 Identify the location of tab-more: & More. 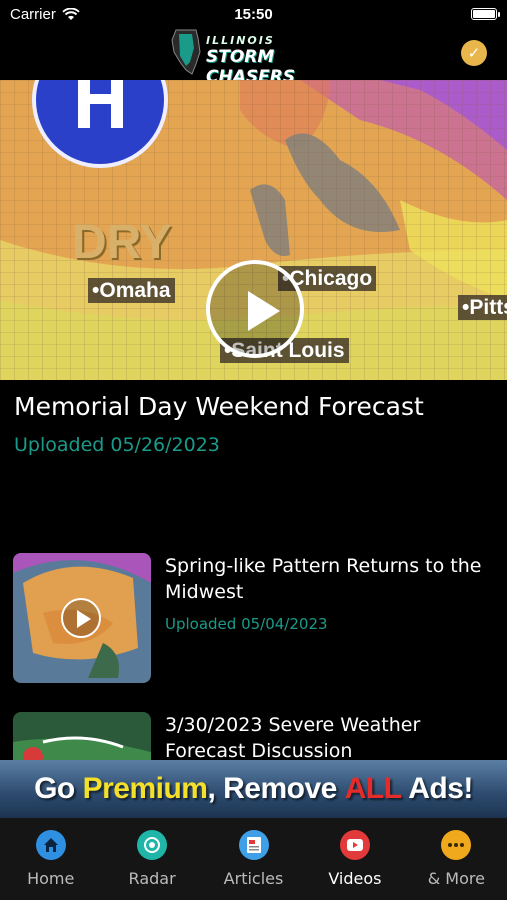
(456, 859).